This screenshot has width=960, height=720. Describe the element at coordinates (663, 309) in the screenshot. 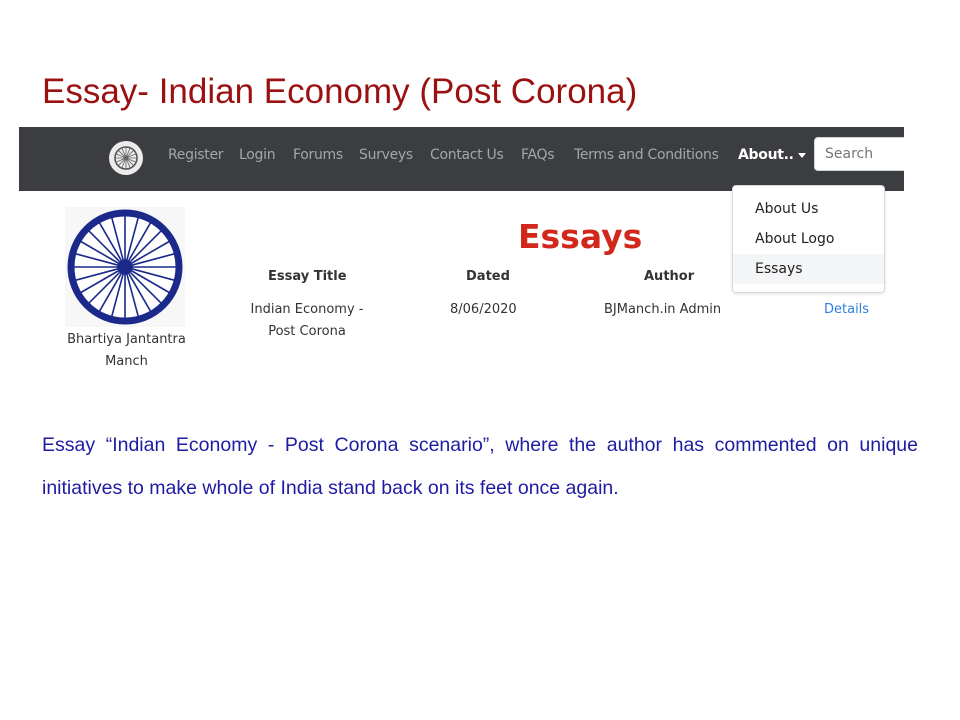

I see `cell-author: BJManch.in Admin` at that location.